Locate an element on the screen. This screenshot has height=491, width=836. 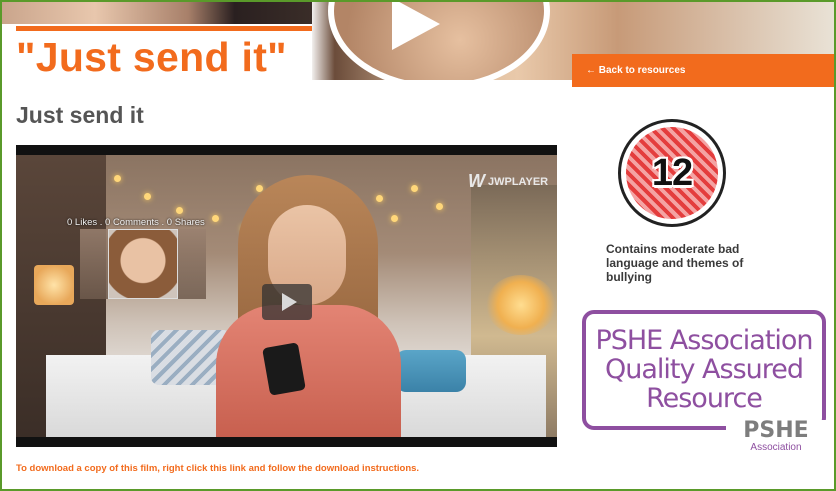
title-rule is located at coordinates (164, 28).